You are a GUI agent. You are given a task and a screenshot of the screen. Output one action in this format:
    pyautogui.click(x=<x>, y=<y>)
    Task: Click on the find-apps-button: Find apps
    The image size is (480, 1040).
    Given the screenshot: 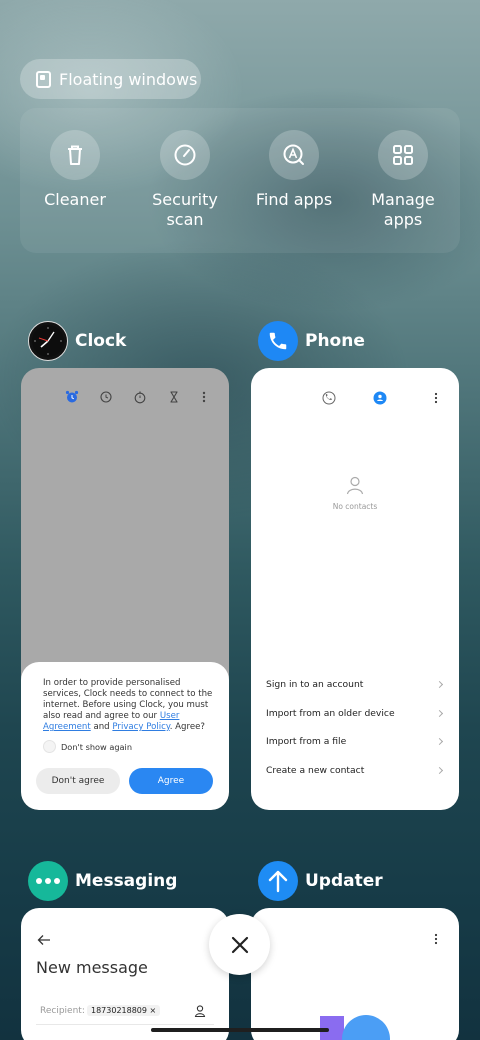 What is the action you would take?
    pyautogui.click(x=294, y=170)
    